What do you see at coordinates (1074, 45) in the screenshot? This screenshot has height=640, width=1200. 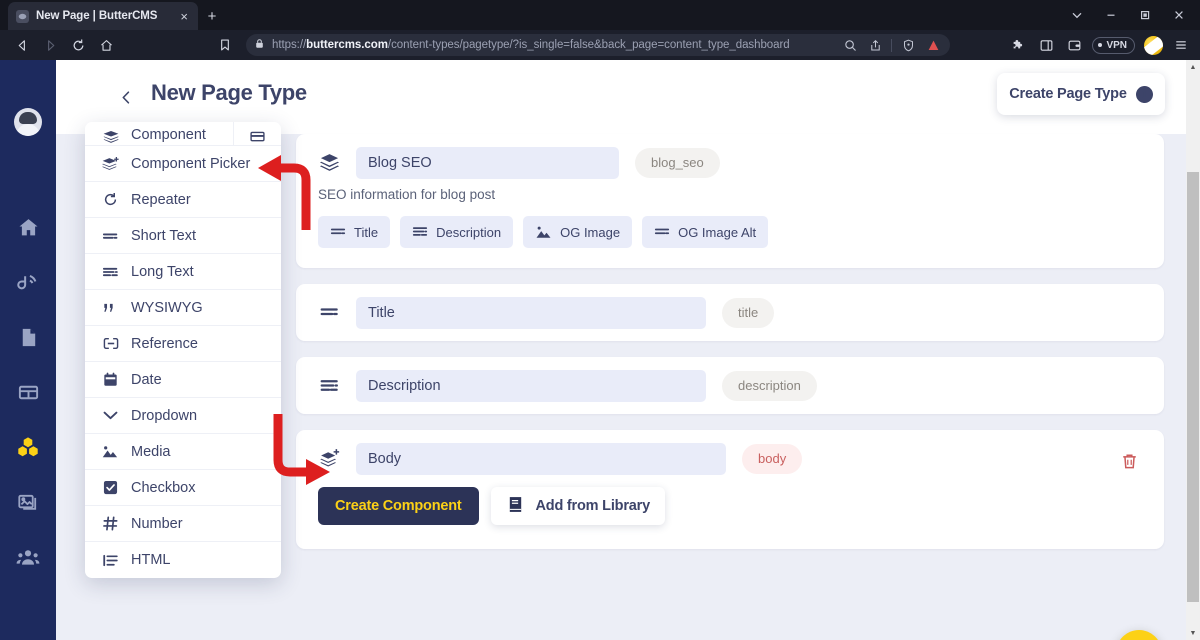 I see `wallet-icon` at bounding box center [1074, 45].